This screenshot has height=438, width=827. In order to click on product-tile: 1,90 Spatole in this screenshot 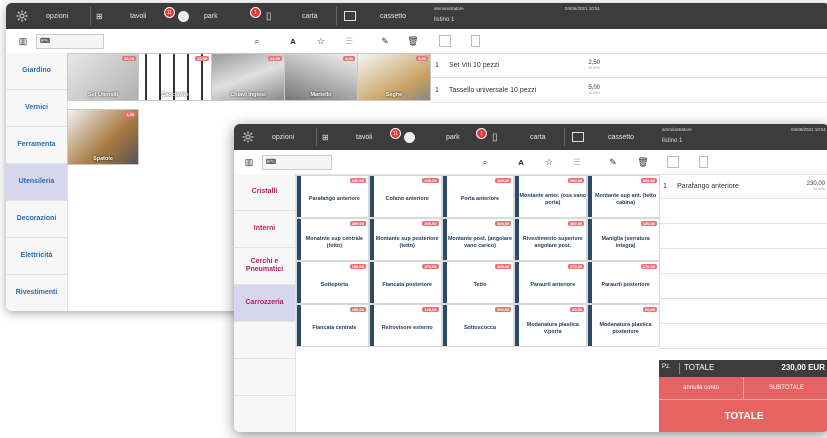, I will do `click(103, 137)`.